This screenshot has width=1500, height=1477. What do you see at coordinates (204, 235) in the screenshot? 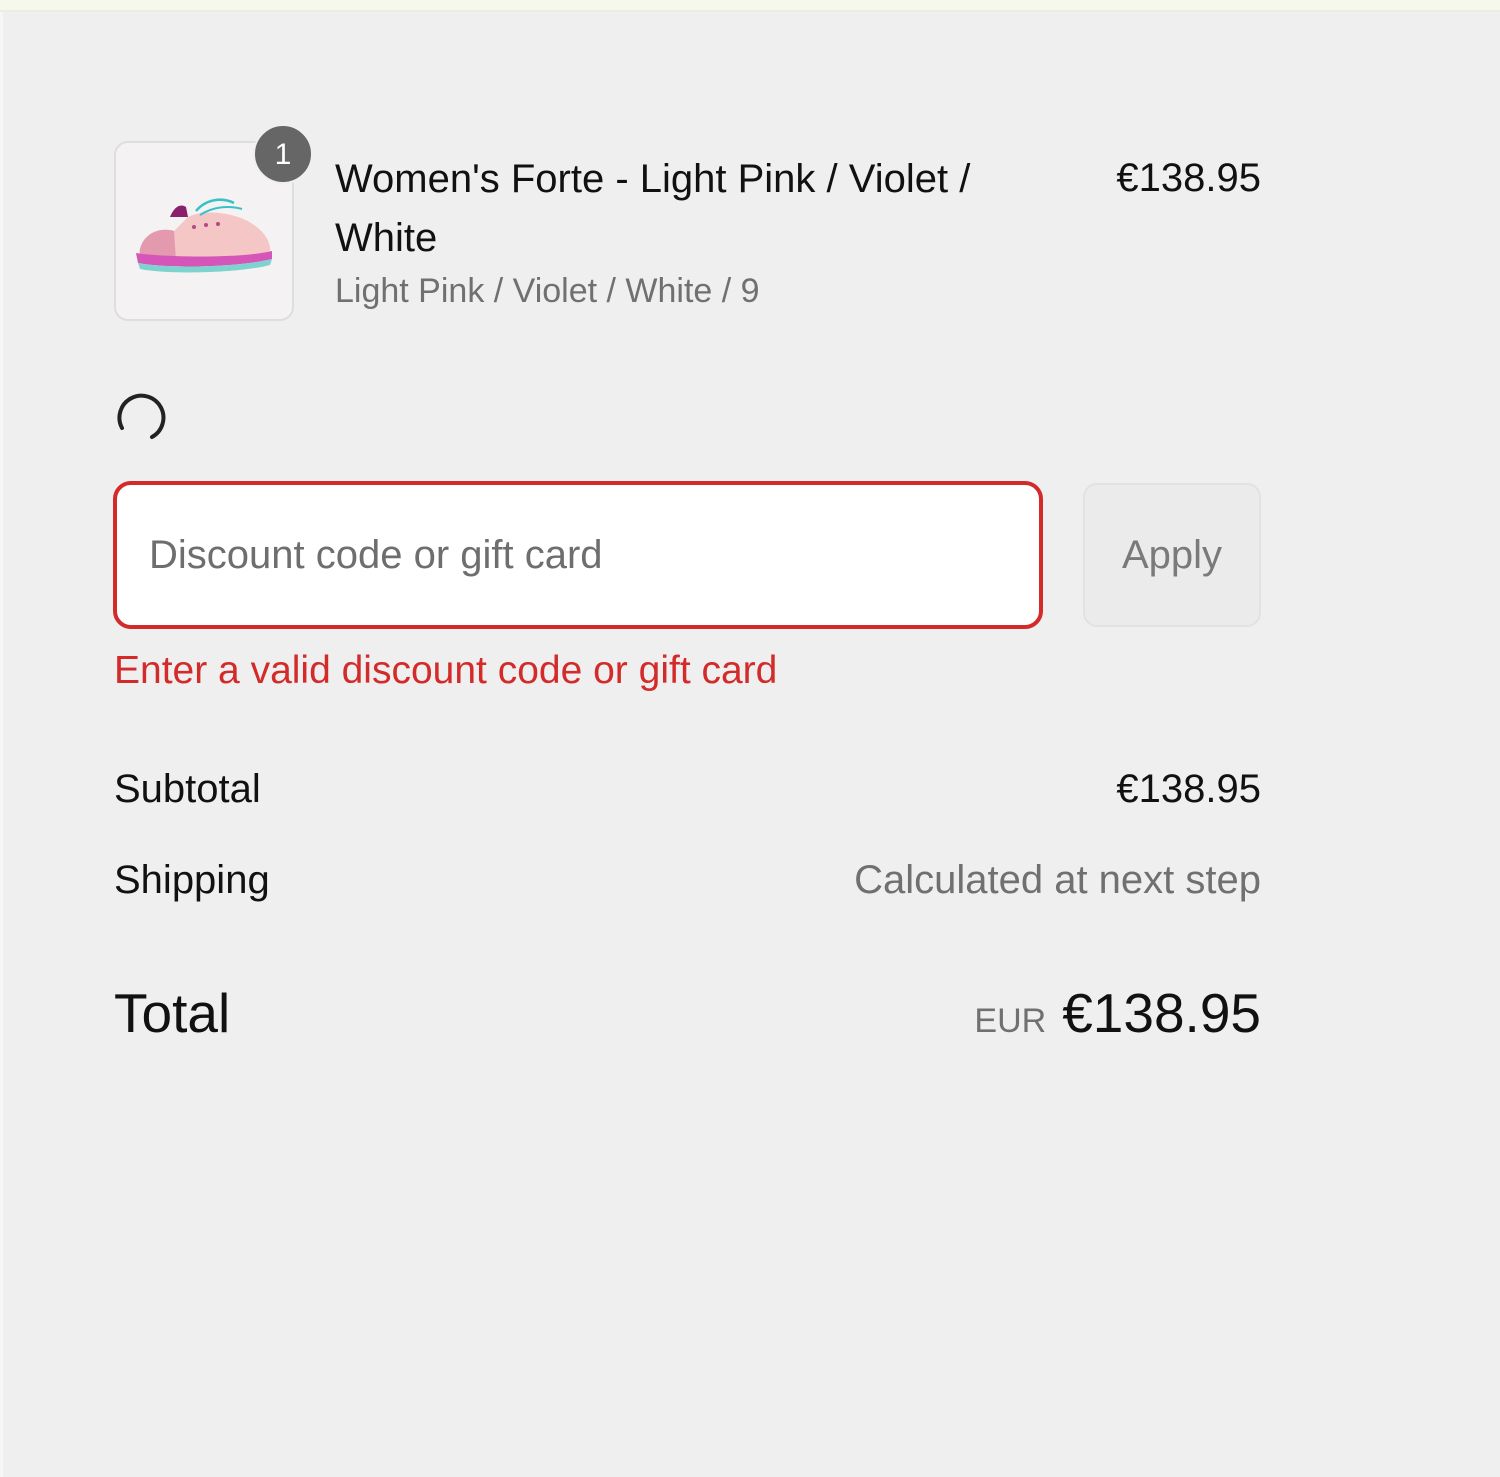
I see `sneaker-image` at bounding box center [204, 235].